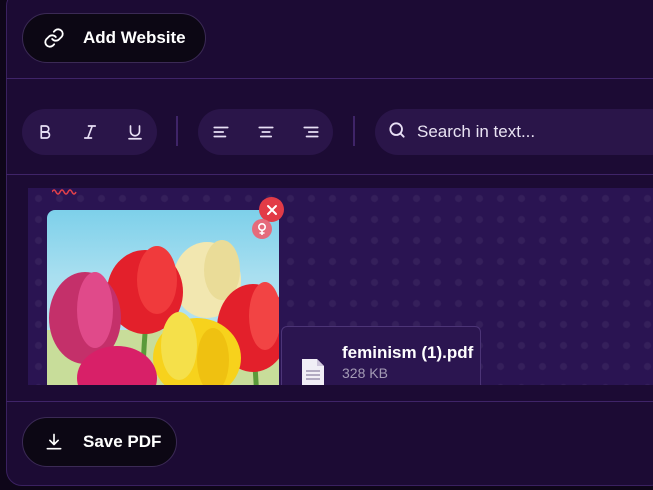 The width and height of the screenshot is (653, 490). Describe the element at coordinates (122, 441) in the screenshot. I see `save-pdf-label: Save PDF` at that location.